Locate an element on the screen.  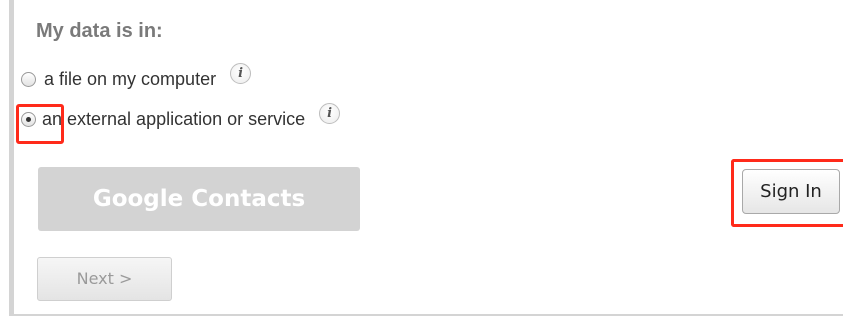
radio-file-on-computer is located at coordinates (28, 79).